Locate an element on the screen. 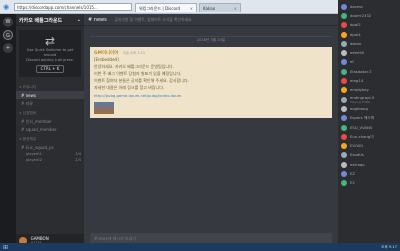 Image resolution: width=400 pixels, height=251 pixels. category-header: ∨ 음성채널 is located at coordinates (50, 138).